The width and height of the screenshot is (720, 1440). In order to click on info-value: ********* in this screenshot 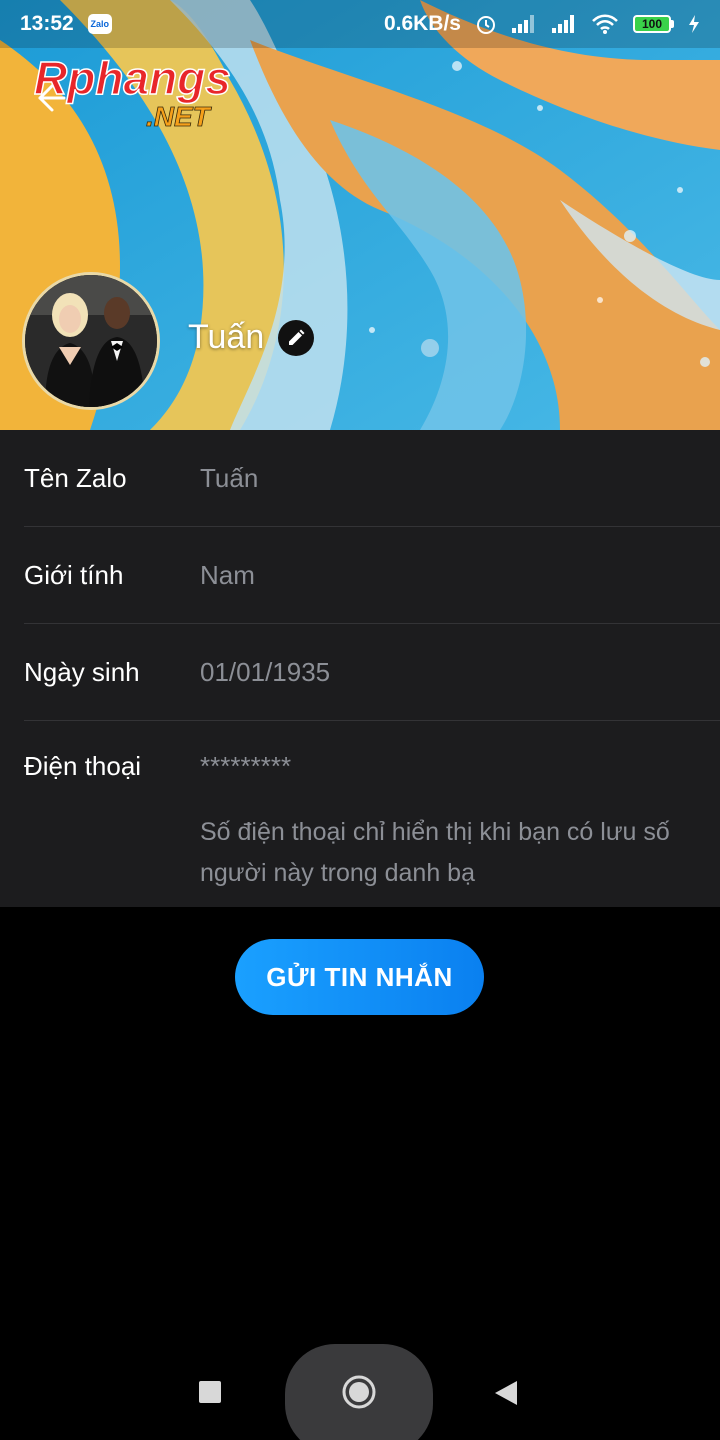, I will do `click(246, 766)`.